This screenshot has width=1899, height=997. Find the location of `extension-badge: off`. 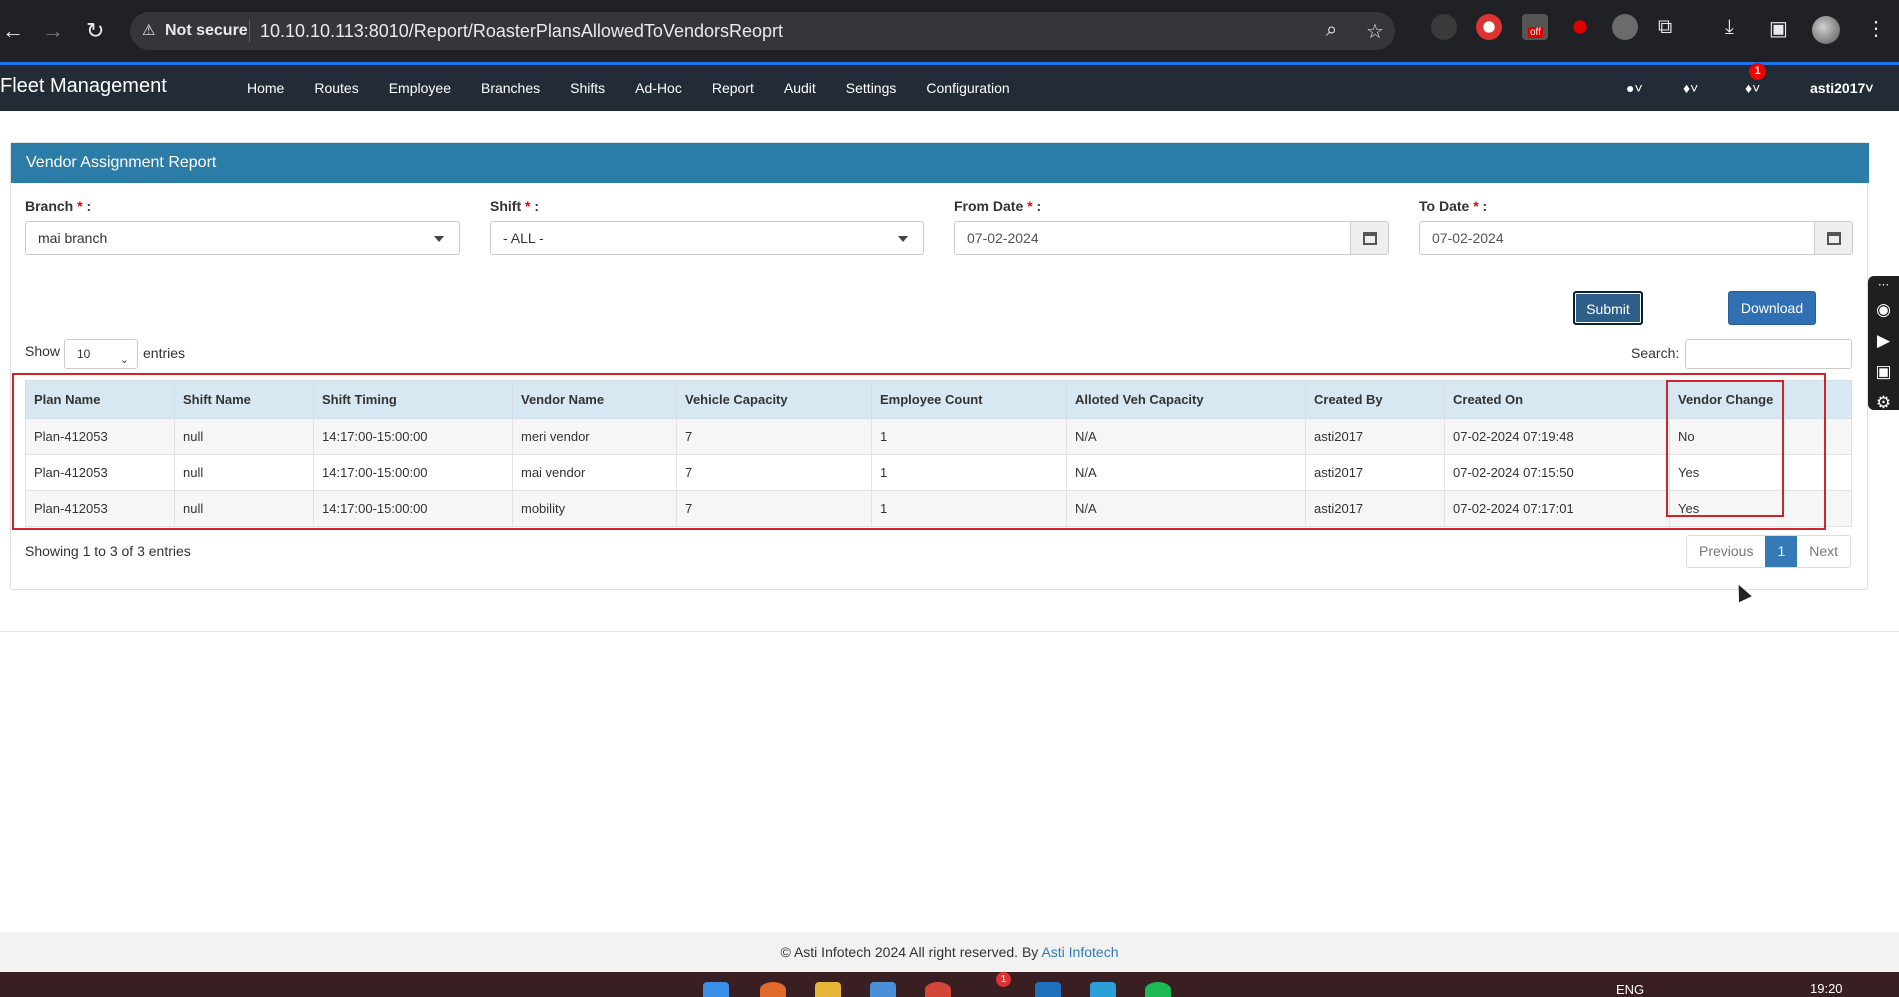

extension-badge: off is located at coordinates (1535, 32).